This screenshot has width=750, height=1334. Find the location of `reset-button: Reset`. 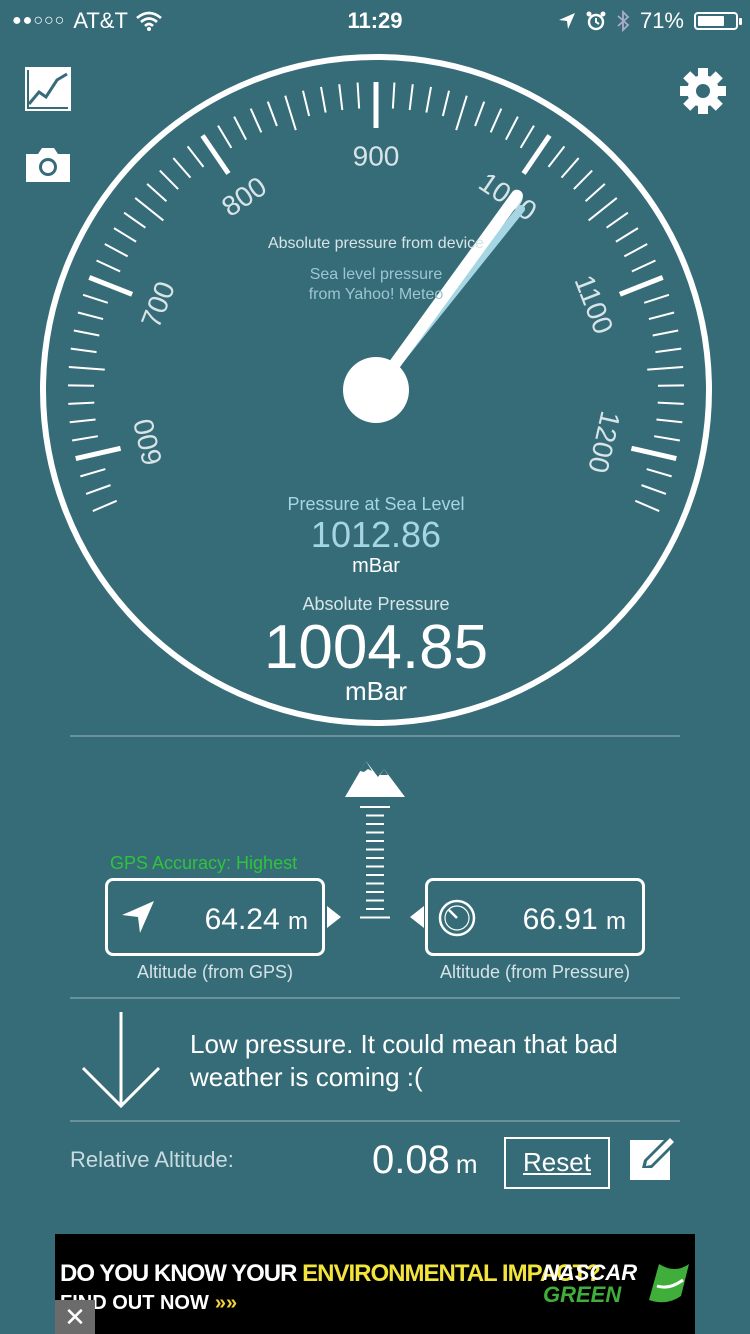

reset-button: Reset is located at coordinates (557, 1163).